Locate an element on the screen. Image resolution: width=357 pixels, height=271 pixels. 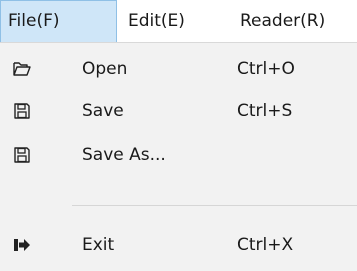
menu-edit: Edit(E) is located at coordinates (172, 21).